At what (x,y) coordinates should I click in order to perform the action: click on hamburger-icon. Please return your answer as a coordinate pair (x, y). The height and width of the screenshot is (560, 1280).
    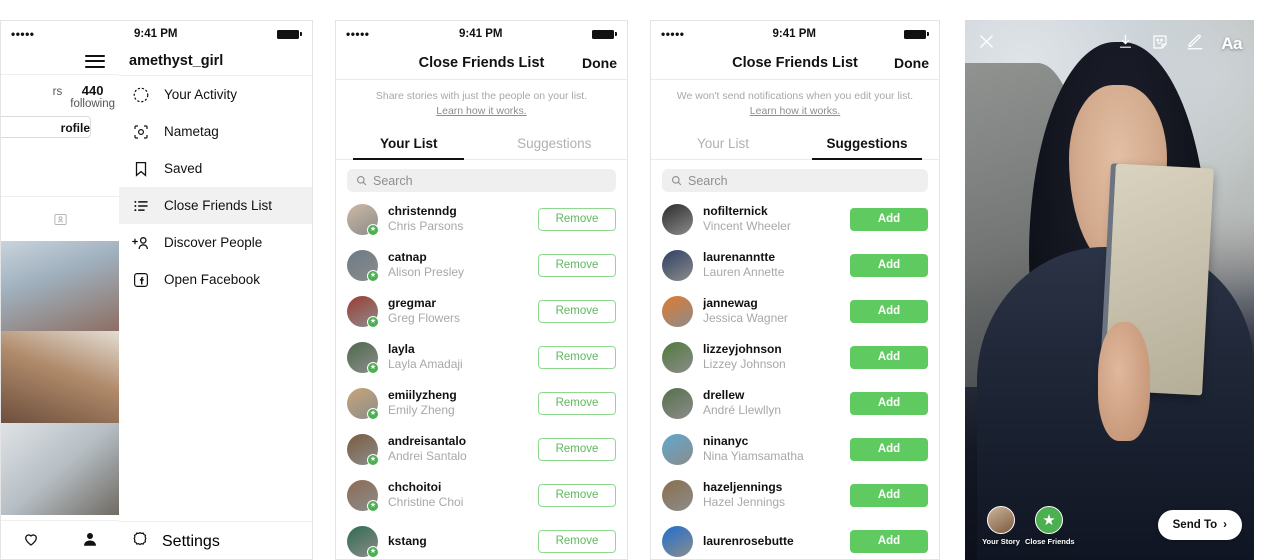
    Looking at the image, I should click on (95, 61).